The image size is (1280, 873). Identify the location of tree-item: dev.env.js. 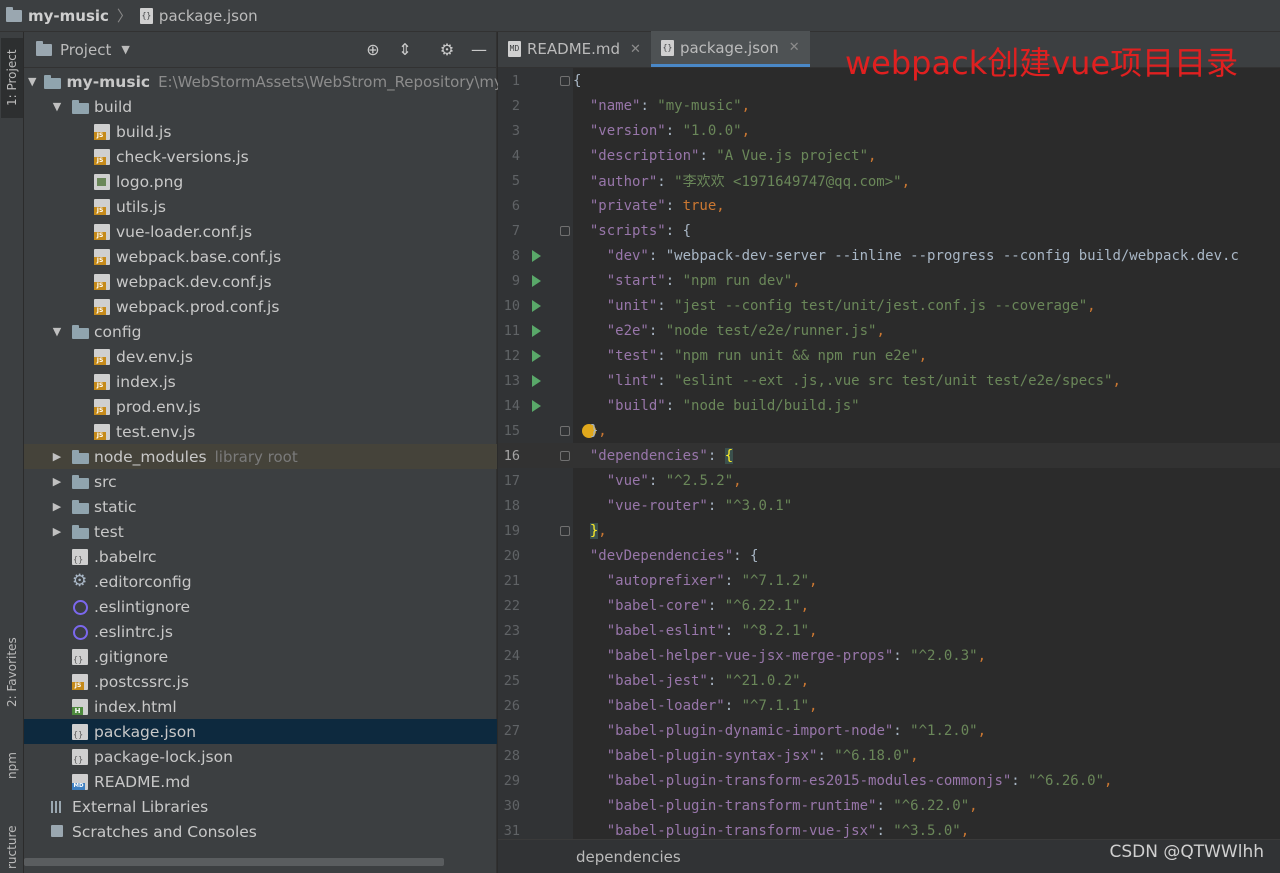
(260, 356).